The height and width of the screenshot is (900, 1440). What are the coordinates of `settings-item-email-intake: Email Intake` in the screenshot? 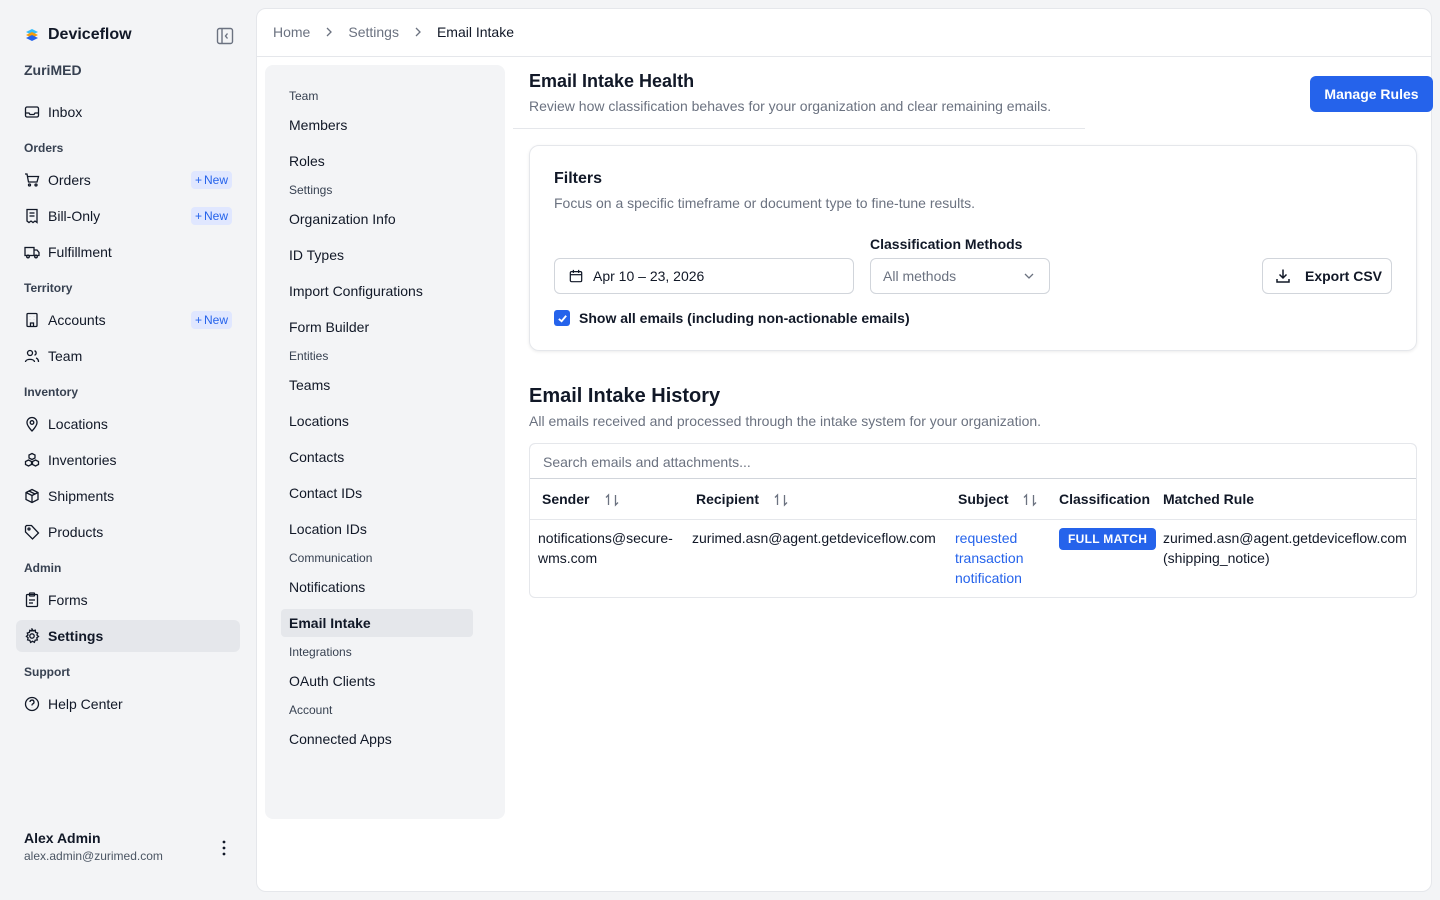 It's located at (377, 623).